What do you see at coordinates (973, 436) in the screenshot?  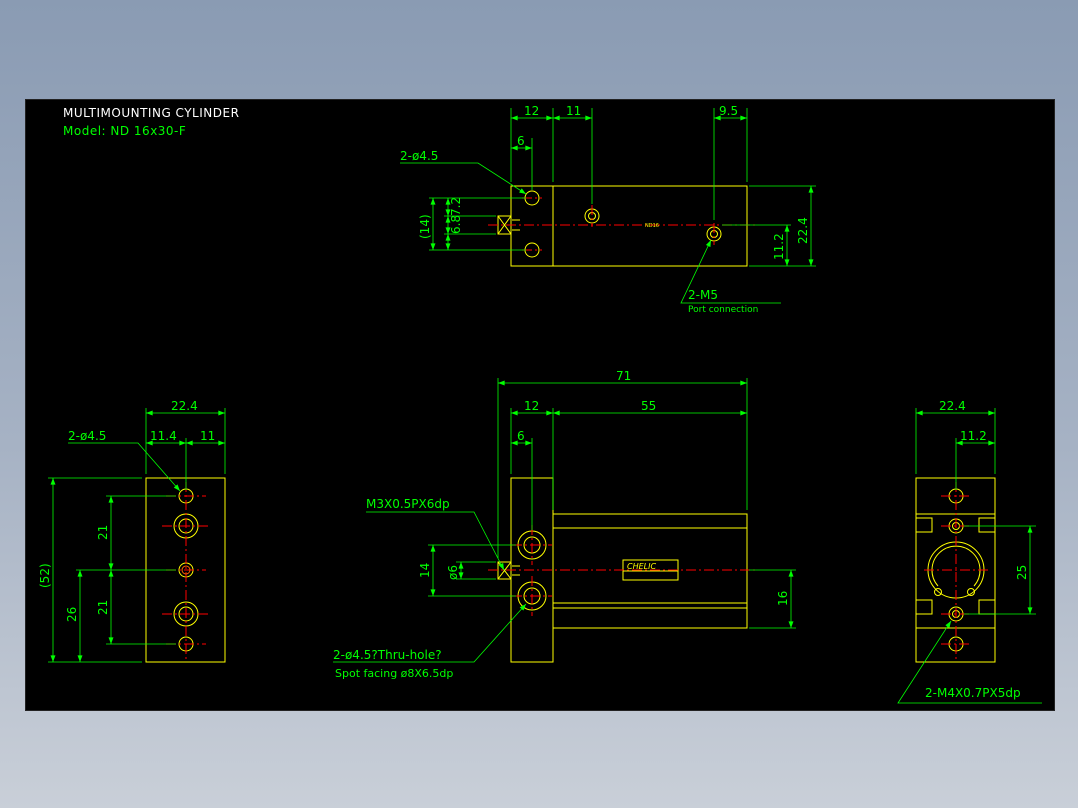 I see `right-dim-11-2: 11.2` at bounding box center [973, 436].